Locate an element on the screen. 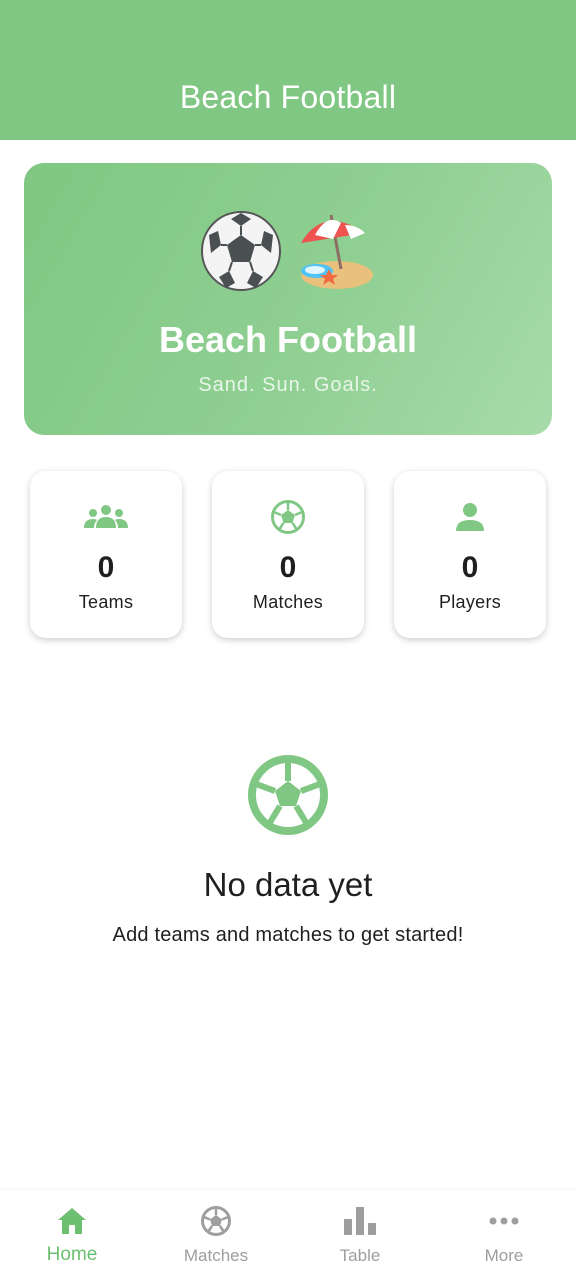 This screenshot has width=576, height=1280. teams-count: 0 is located at coordinates (106, 567).